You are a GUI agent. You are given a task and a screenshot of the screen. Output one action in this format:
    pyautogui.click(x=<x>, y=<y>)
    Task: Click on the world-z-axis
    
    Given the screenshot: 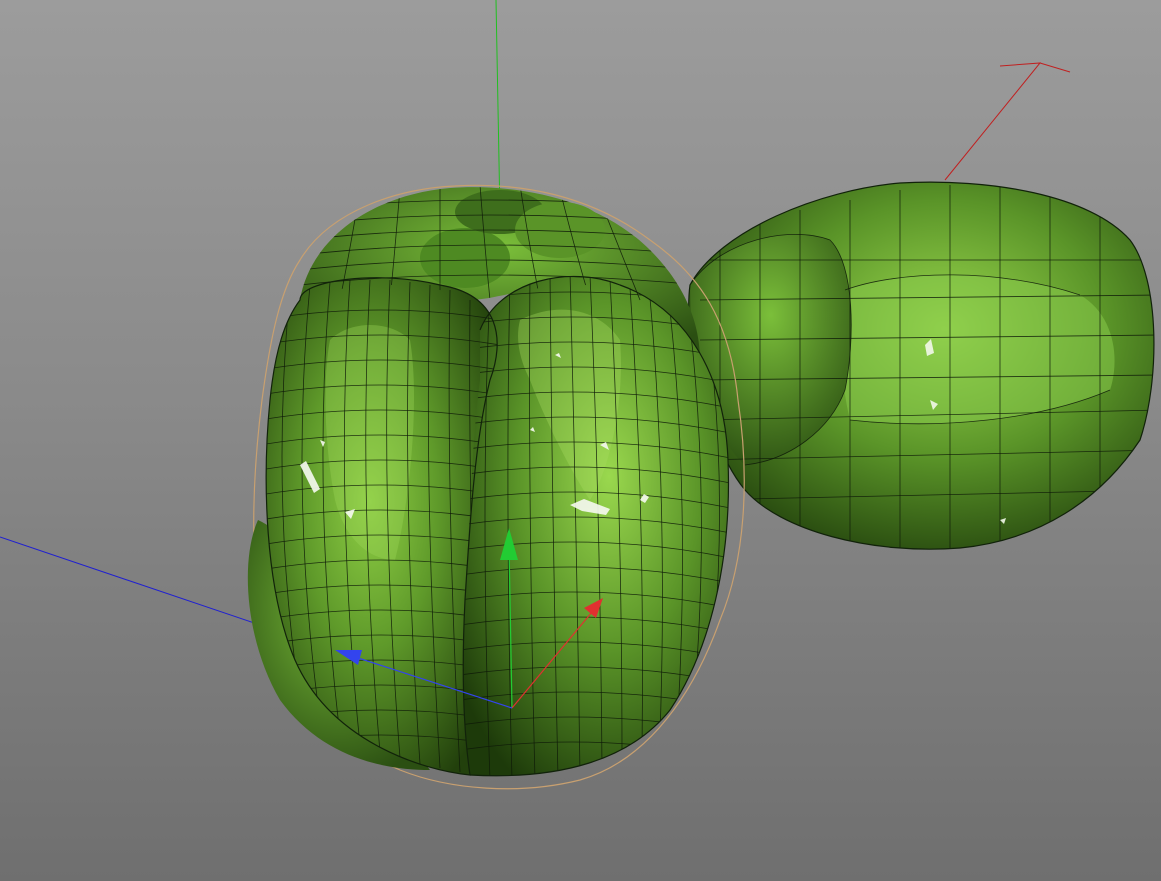 What is the action you would take?
    pyautogui.click(x=138, y=583)
    